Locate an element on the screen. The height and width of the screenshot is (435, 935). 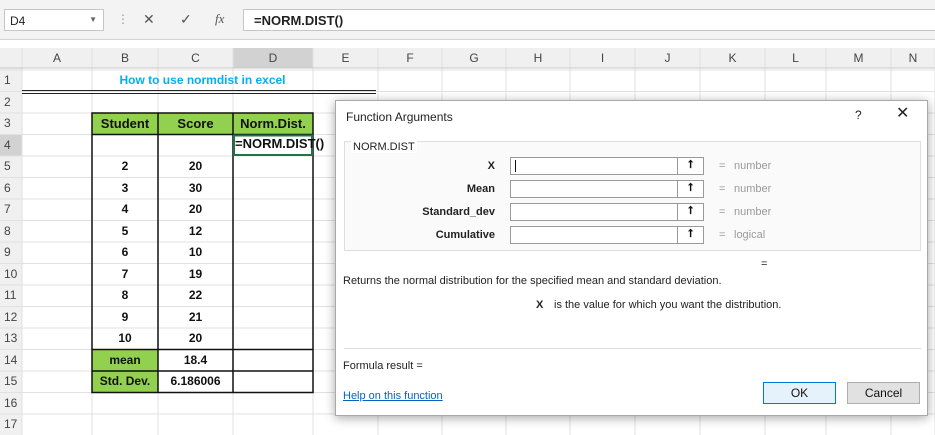
student-cell: 7 is located at coordinates (125, 274).